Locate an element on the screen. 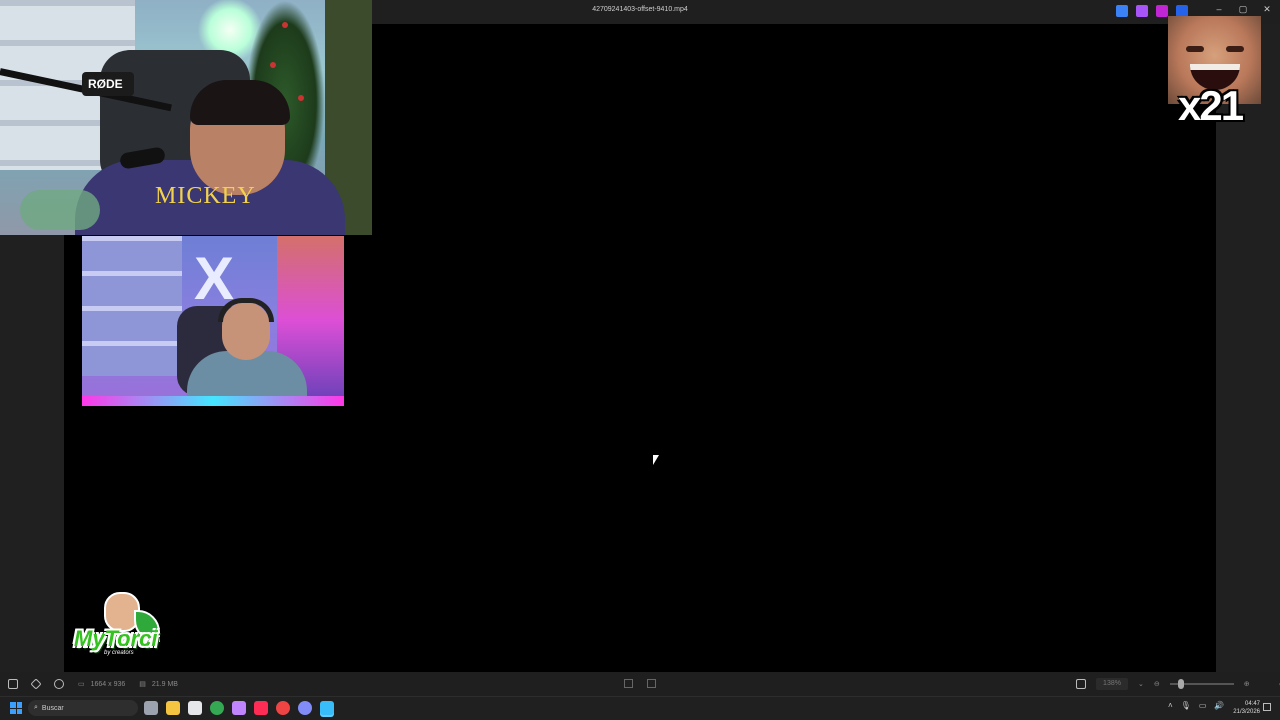  blurred-hand is located at coordinates (60, 210).